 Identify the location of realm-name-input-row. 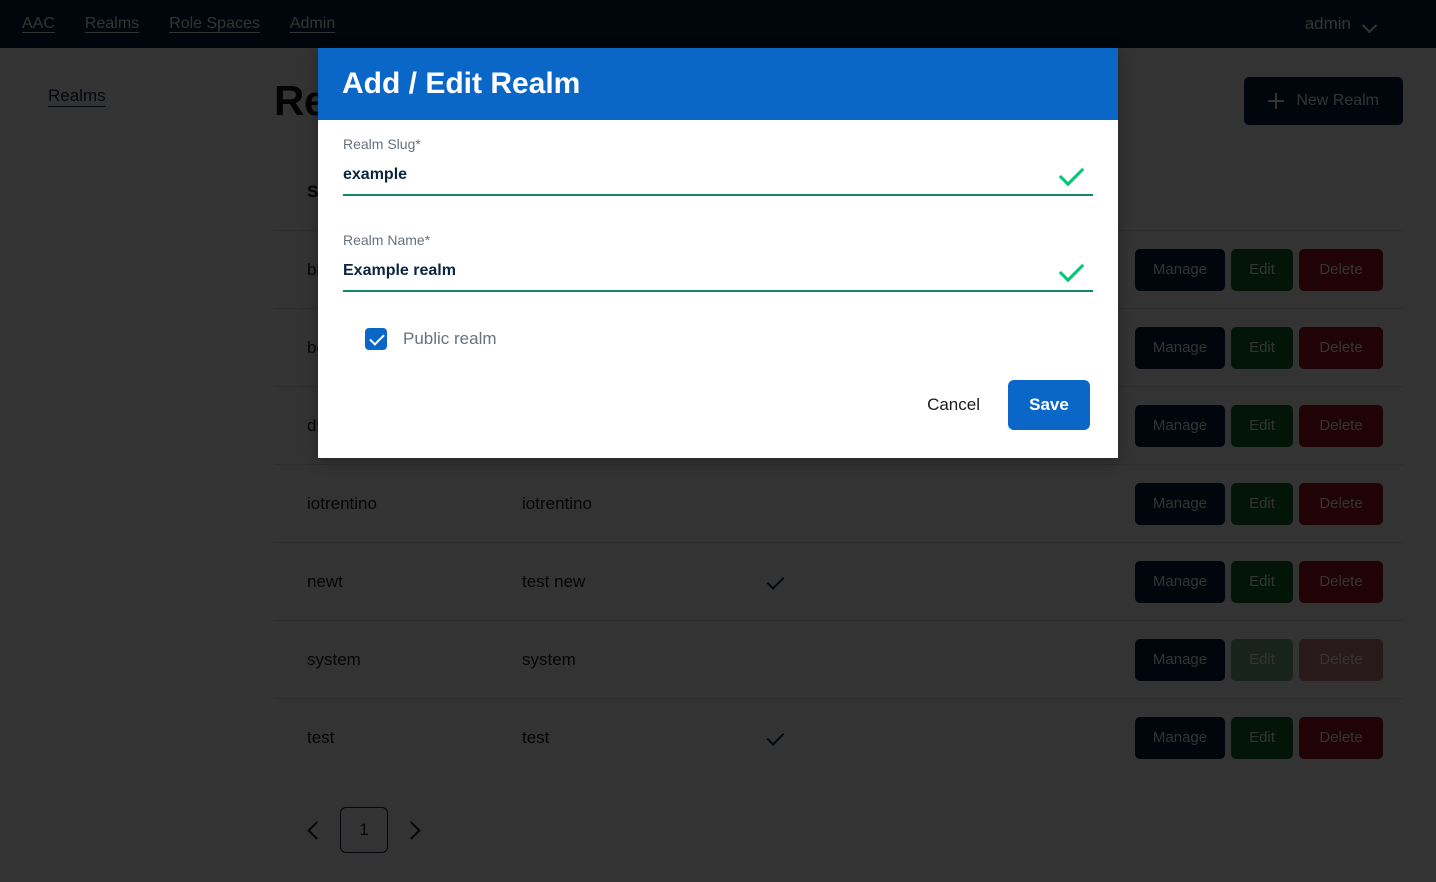
(718, 277).